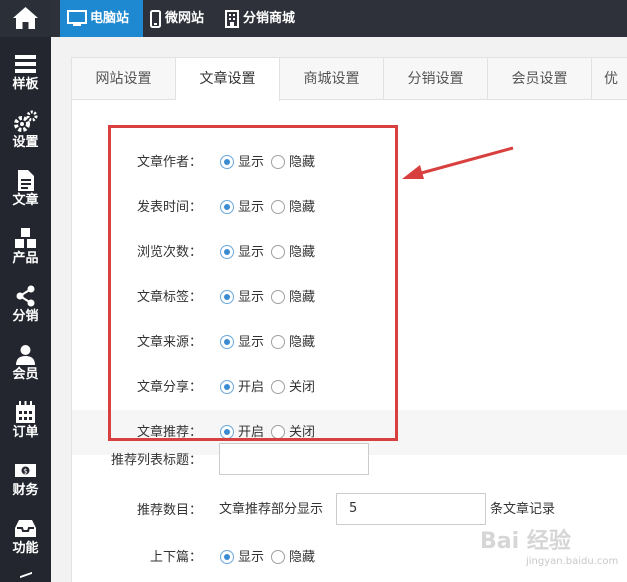 This screenshot has height=582, width=627. I want to click on document-icon, so click(26, 180).